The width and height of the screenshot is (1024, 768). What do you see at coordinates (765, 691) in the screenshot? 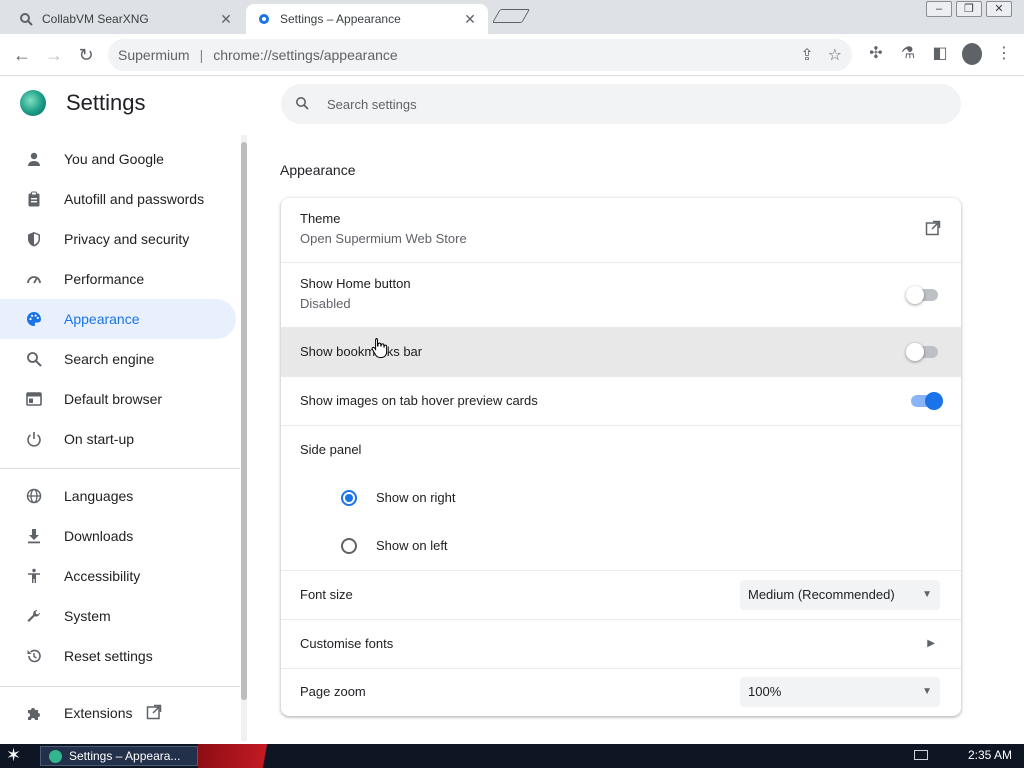
I see `page-zoom-value: 100%` at bounding box center [765, 691].